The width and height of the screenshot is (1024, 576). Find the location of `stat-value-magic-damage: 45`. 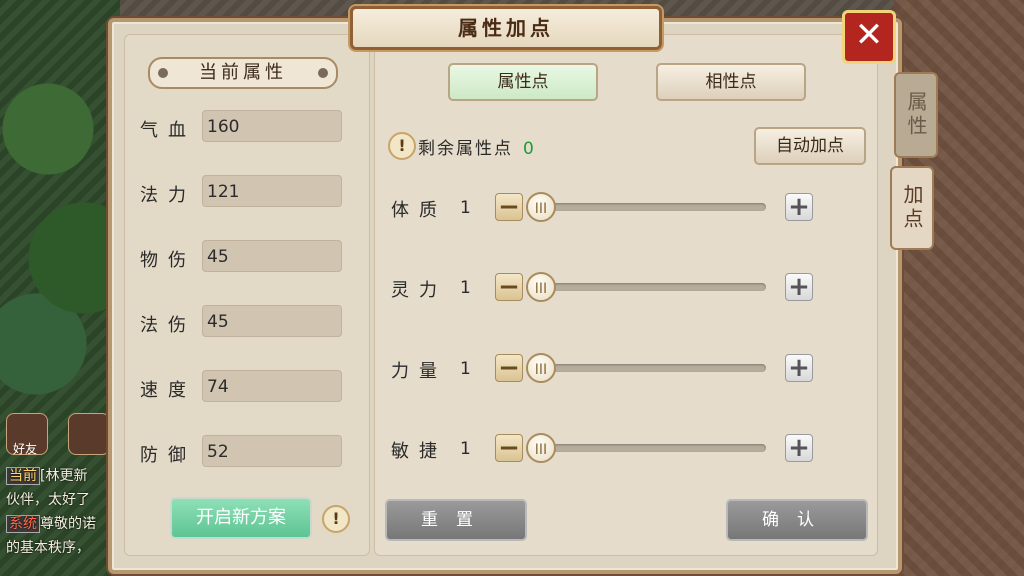

stat-value-magic-damage: 45 is located at coordinates (272, 321).